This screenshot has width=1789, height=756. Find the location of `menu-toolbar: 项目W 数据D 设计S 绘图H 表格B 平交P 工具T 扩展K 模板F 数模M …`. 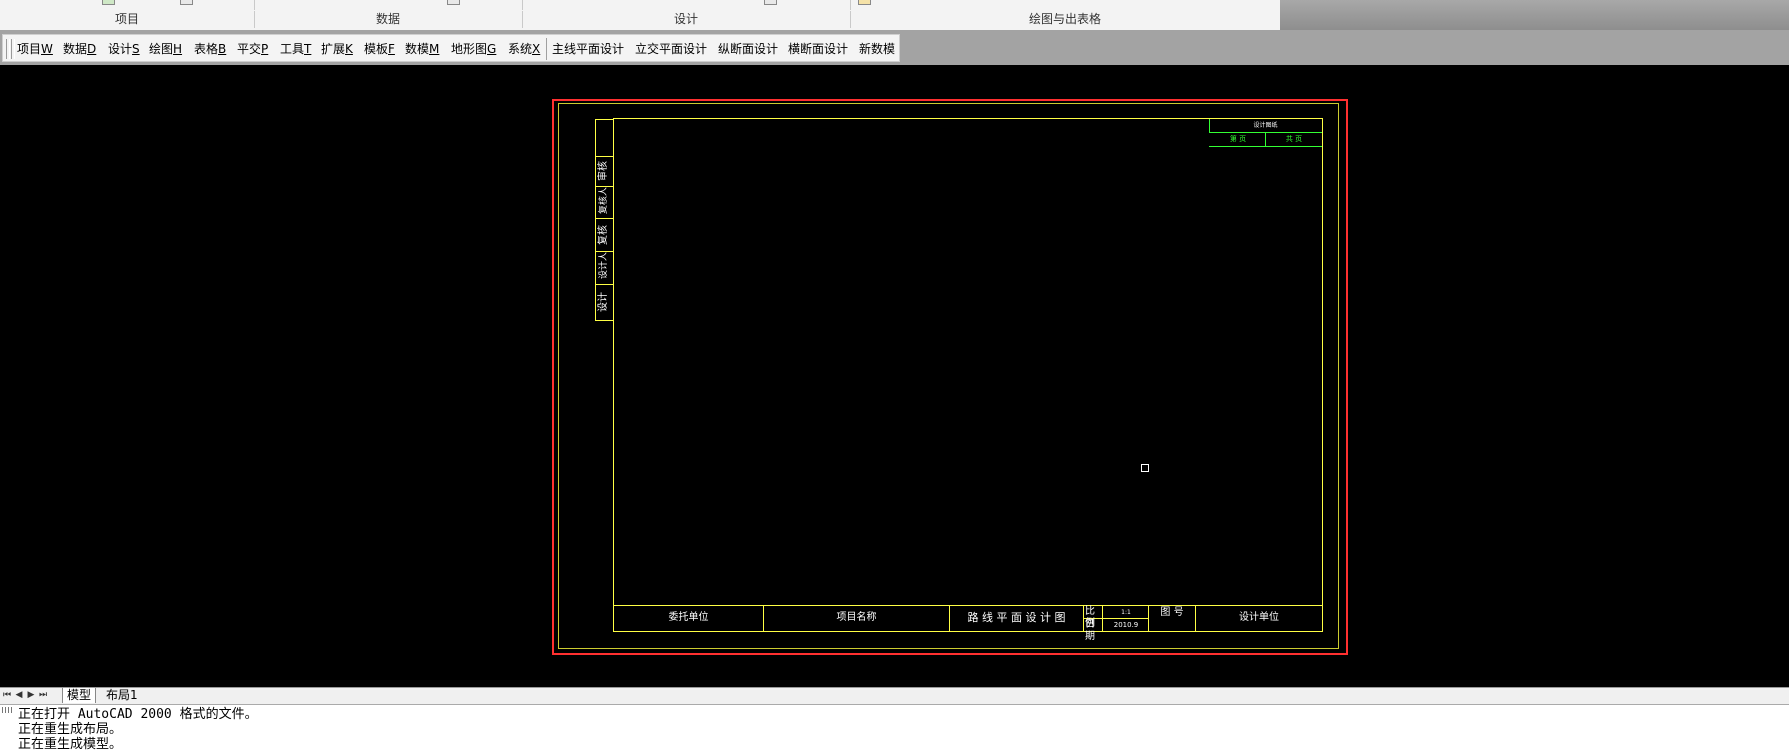

menu-toolbar: 项目W 数据D 设计S 绘图H 表格B 平交P 工具T 扩展K 模板F 数模M … is located at coordinates (451, 48).